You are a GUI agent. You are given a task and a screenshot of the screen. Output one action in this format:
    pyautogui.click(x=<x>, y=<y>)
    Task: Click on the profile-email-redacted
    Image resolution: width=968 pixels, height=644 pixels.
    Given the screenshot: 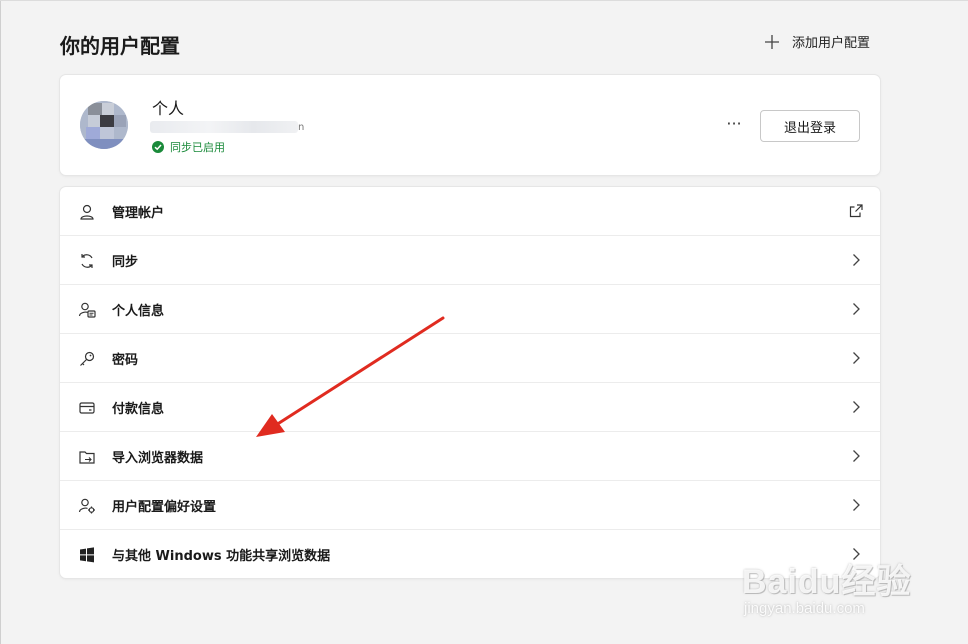 What is the action you would take?
    pyautogui.click(x=224, y=127)
    